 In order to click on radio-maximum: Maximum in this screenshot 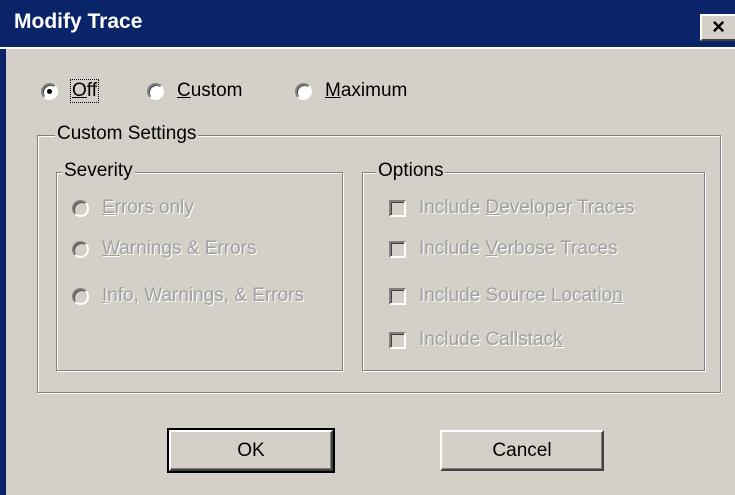, I will do `click(351, 91)`.